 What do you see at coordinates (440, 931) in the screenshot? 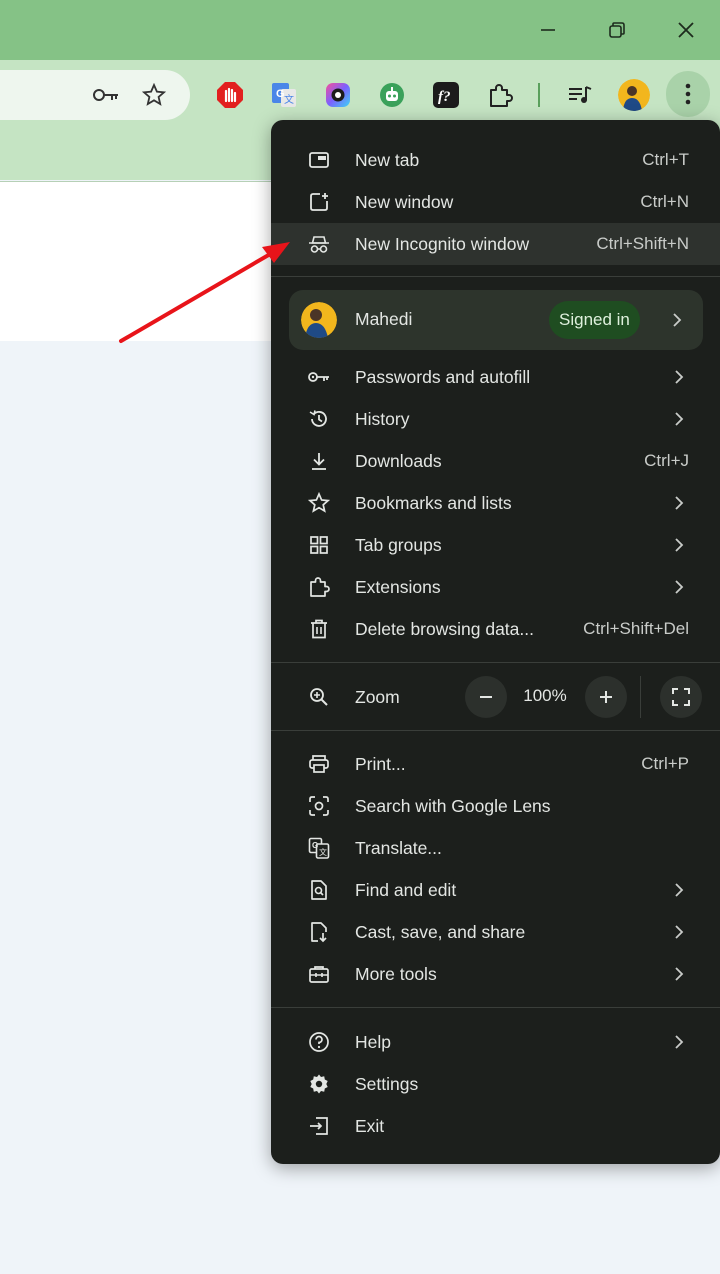
I see `menu-item-label: Cast, save, and share` at bounding box center [440, 931].